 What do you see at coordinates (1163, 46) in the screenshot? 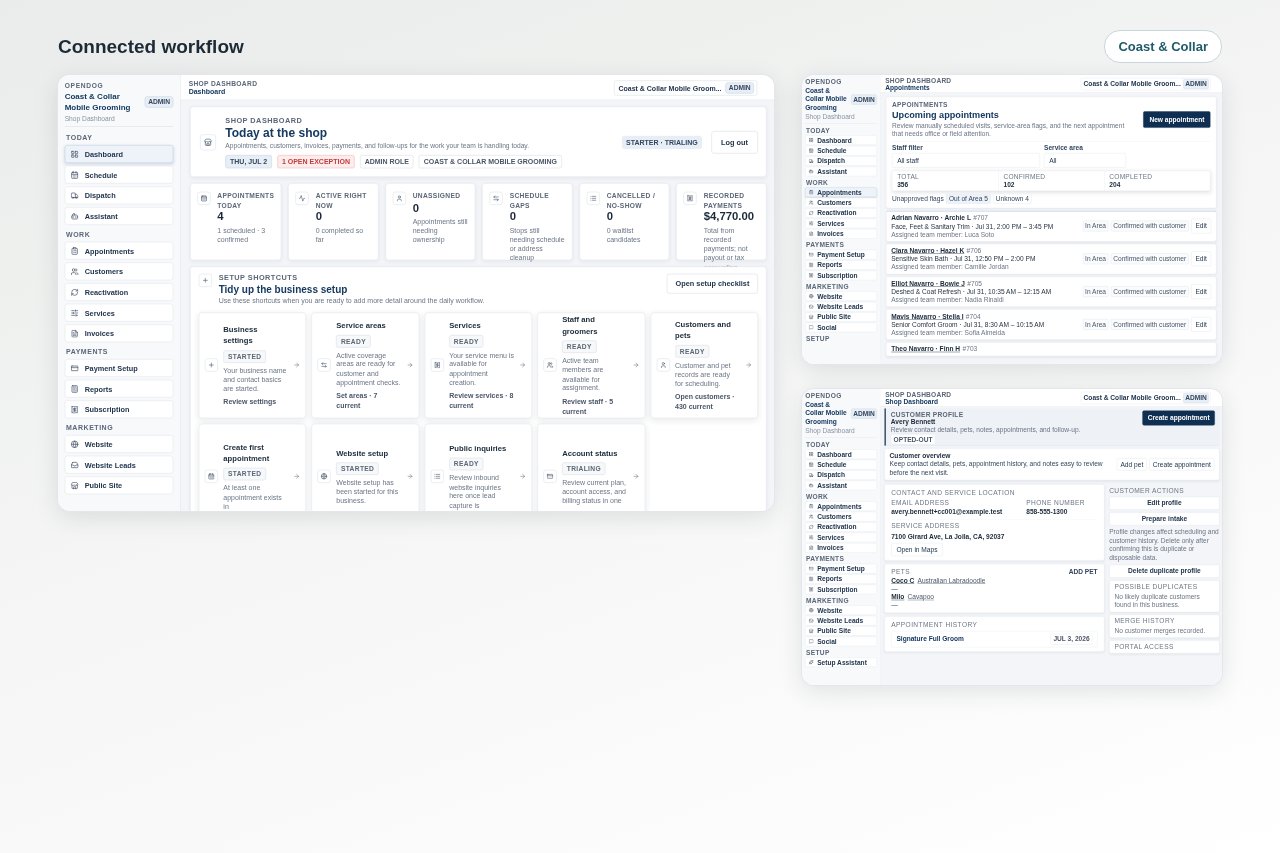
I see `brand-button: Coast & Collar` at bounding box center [1163, 46].